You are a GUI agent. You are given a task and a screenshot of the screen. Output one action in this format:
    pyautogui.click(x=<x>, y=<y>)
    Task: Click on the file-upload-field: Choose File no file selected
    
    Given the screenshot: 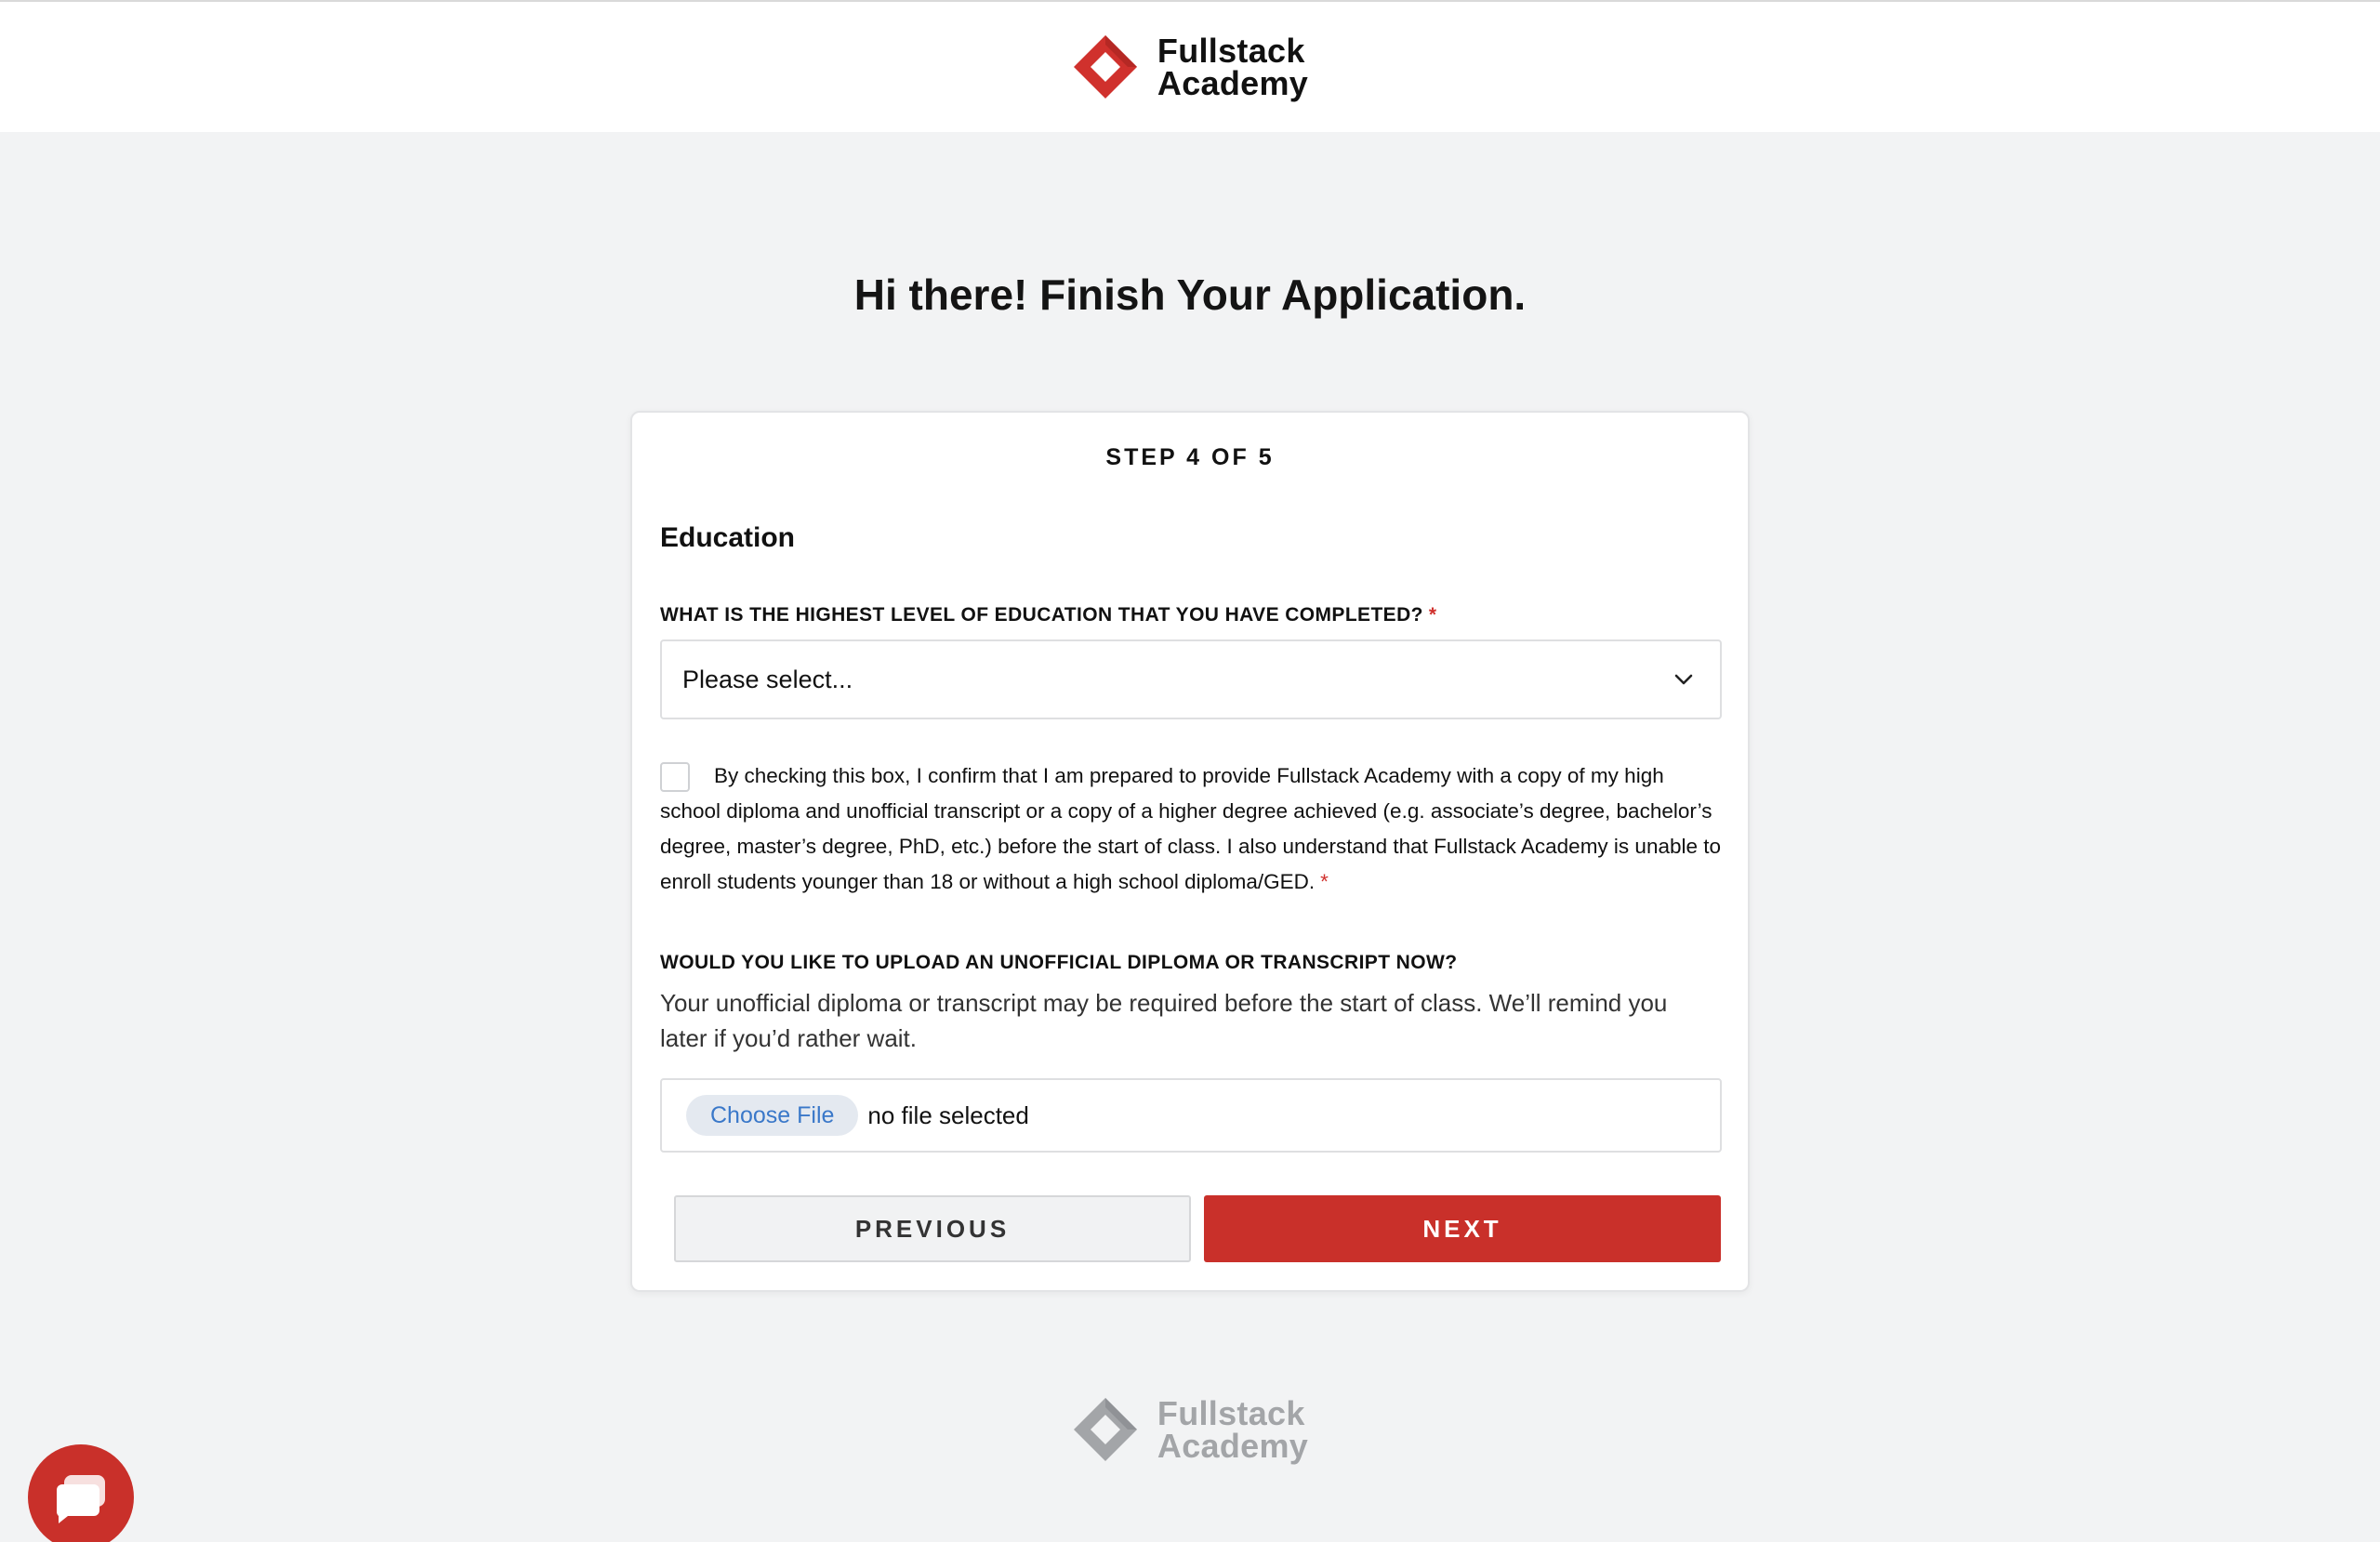 What is the action you would take?
    pyautogui.click(x=1191, y=1115)
    